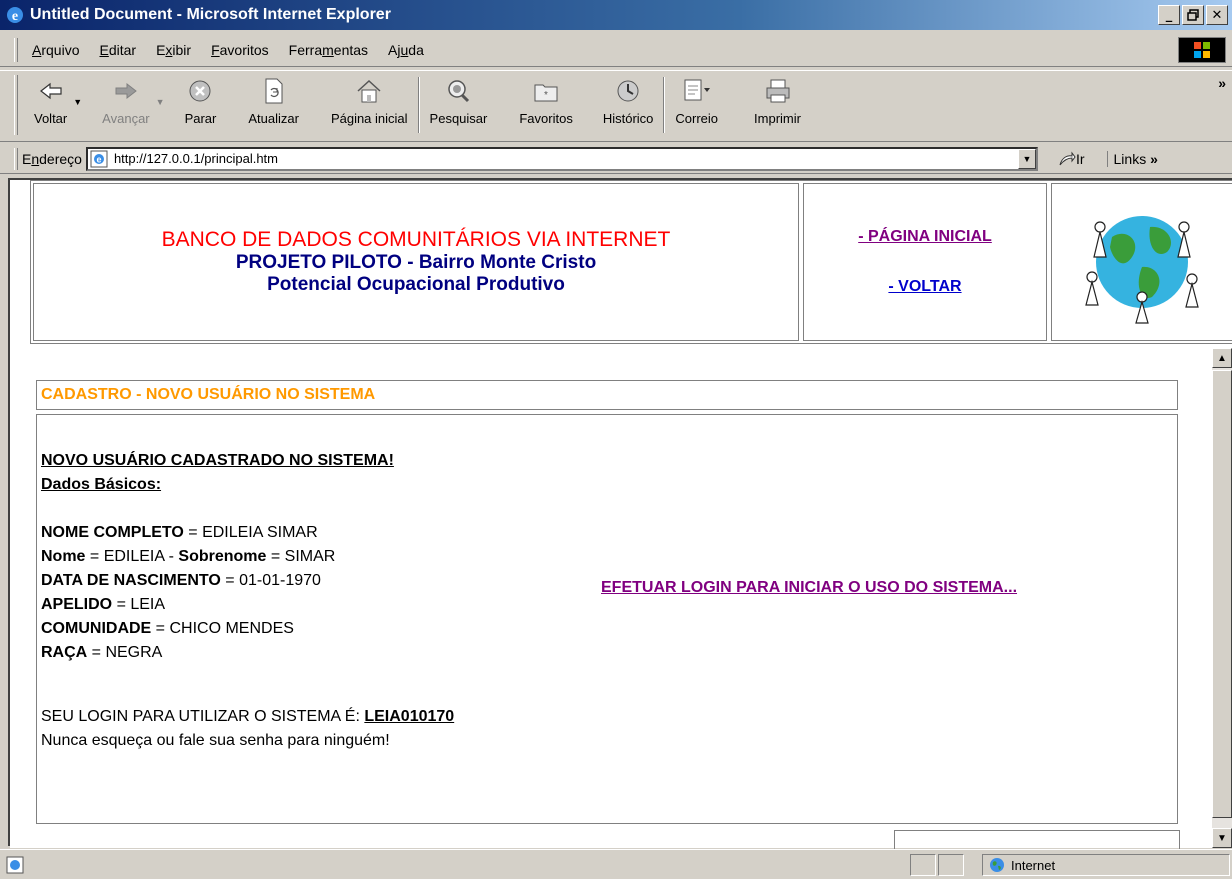  I want to click on back-link: - VOLTAR, so click(924, 287).